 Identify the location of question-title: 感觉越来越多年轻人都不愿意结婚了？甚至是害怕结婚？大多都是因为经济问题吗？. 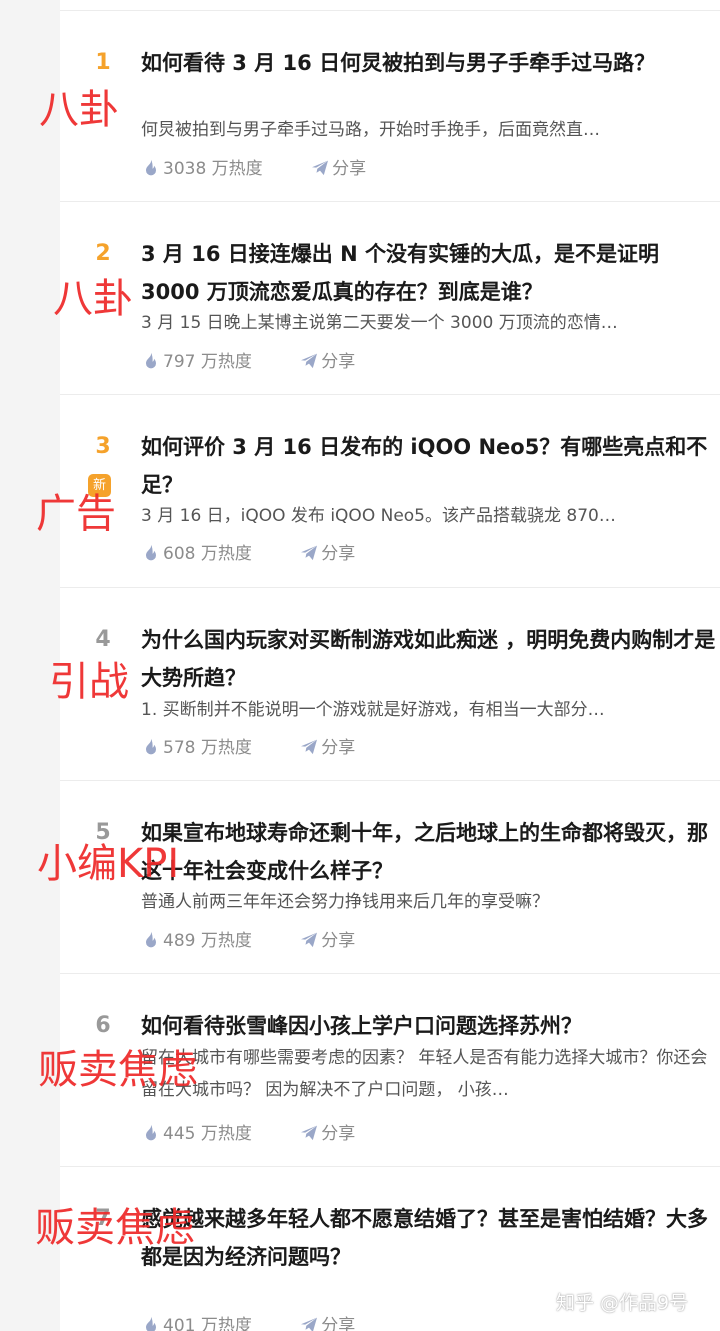
(430, 1238).